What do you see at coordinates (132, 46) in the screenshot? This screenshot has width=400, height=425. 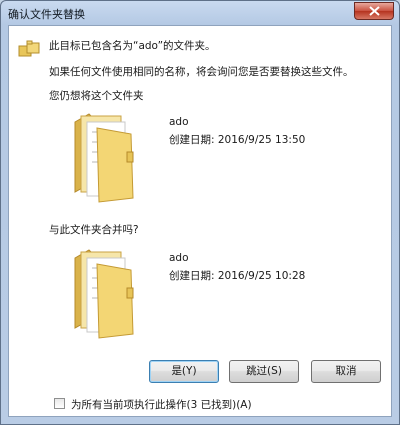 I see `headline-text: 此目标已包含名为“ado”的文件夹。` at bounding box center [132, 46].